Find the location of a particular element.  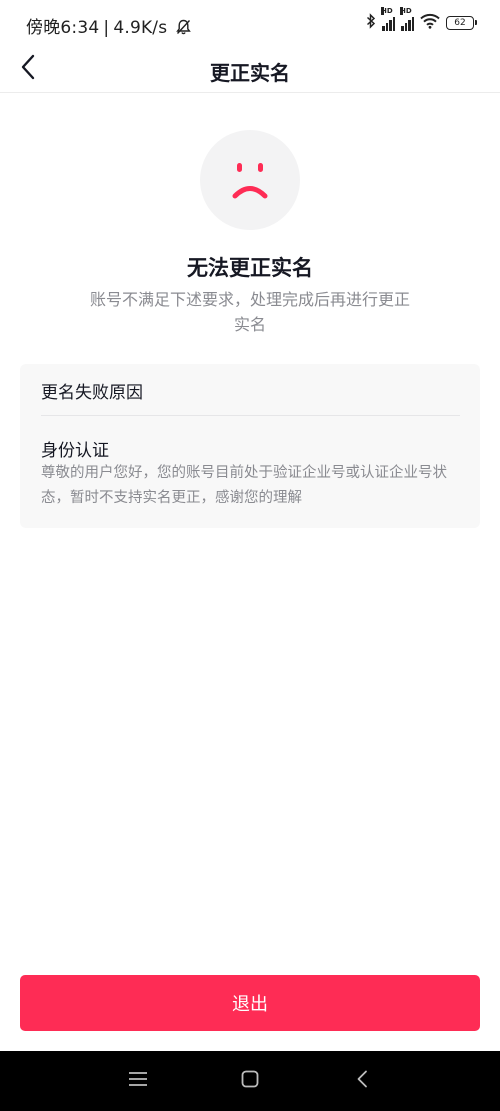

exit-button: 退出 is located at coordinates (250, 1003).